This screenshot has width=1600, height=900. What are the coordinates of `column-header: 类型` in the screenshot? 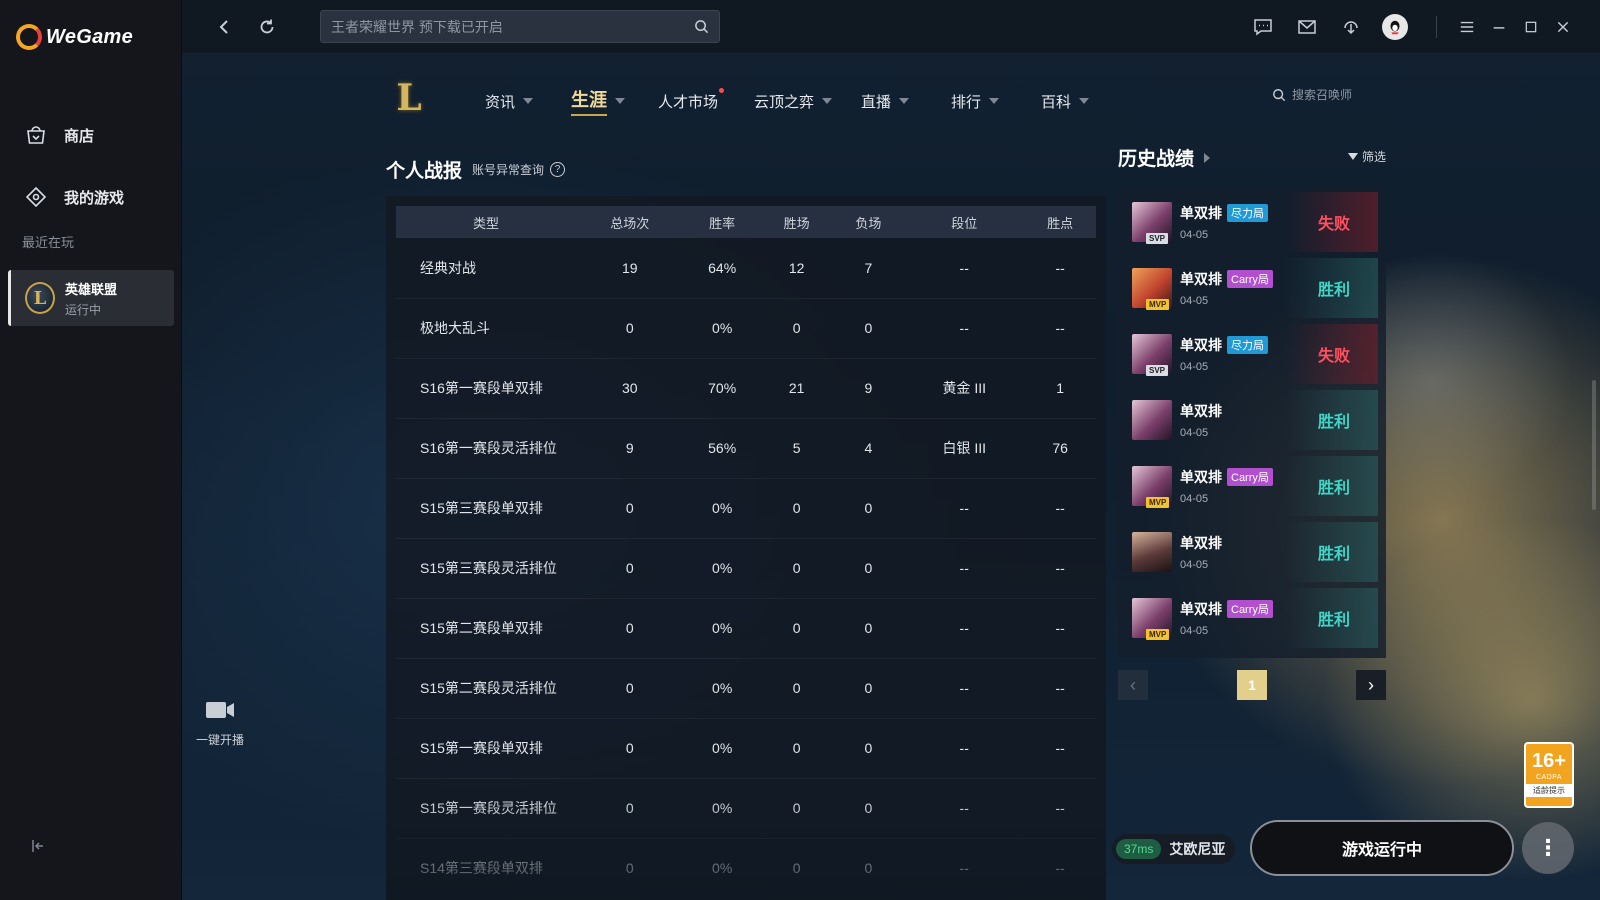 It's located at (486, 222).